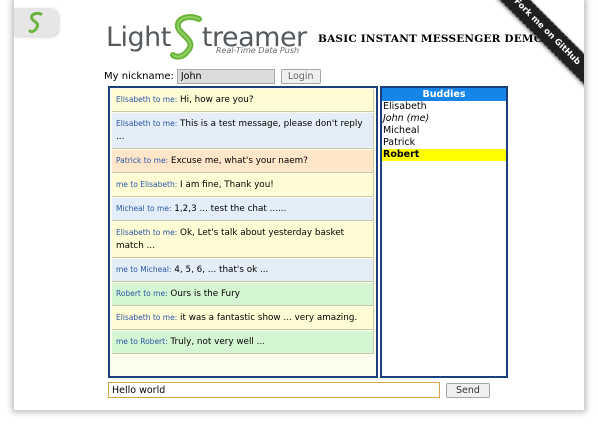 The image size is (598, 428). Describe the element at coordinates (243, 294) in the screenshot. I see `chat-message: Robert to me: Ours is the Fury` at that location.